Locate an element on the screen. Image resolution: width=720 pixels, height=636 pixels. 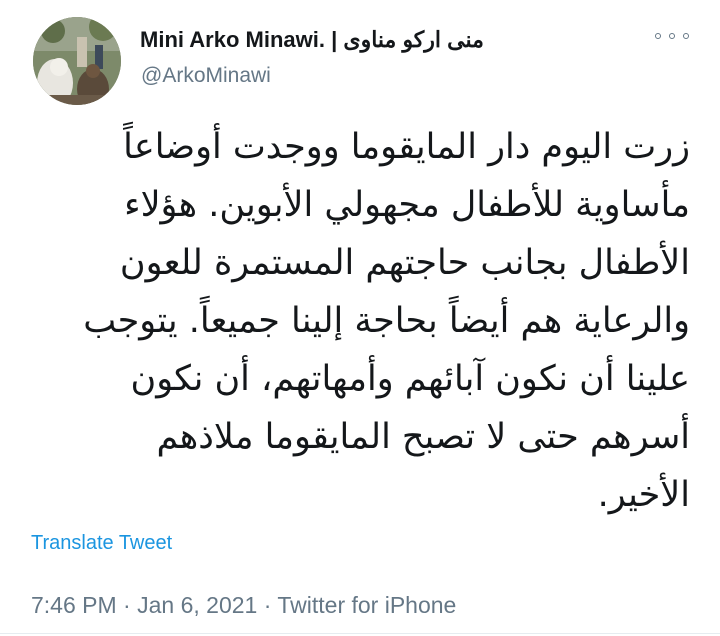
tweet-time: 7:46 PM is located at coordinates (74, 605).